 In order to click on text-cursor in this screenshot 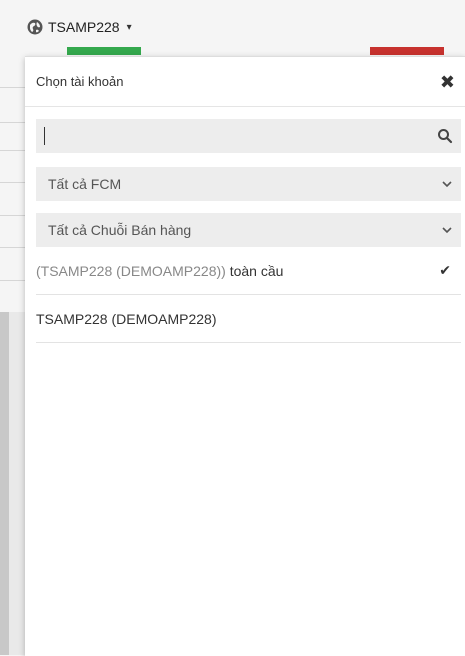, I will do `click(44, 136)`.